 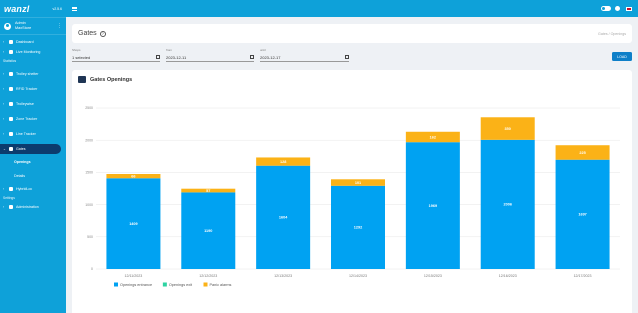 I want to click on sidebar-item-rfid-tracker: › RFID Tracker, so click(x=33, y=89).